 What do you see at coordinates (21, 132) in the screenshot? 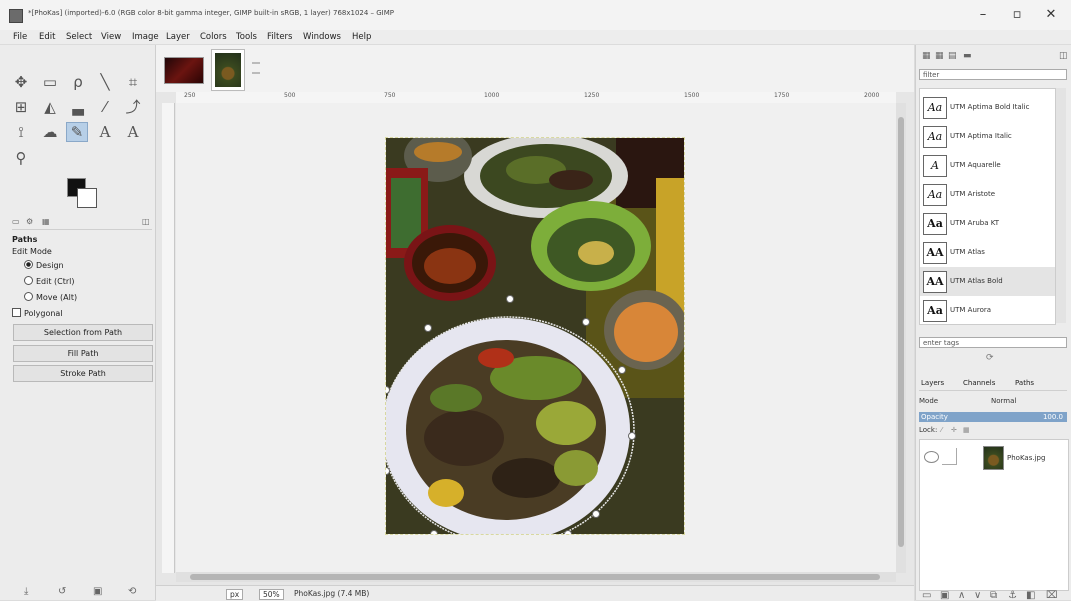
I see `warp-tool-icon: ⟟` at bounding box center [21, 132].